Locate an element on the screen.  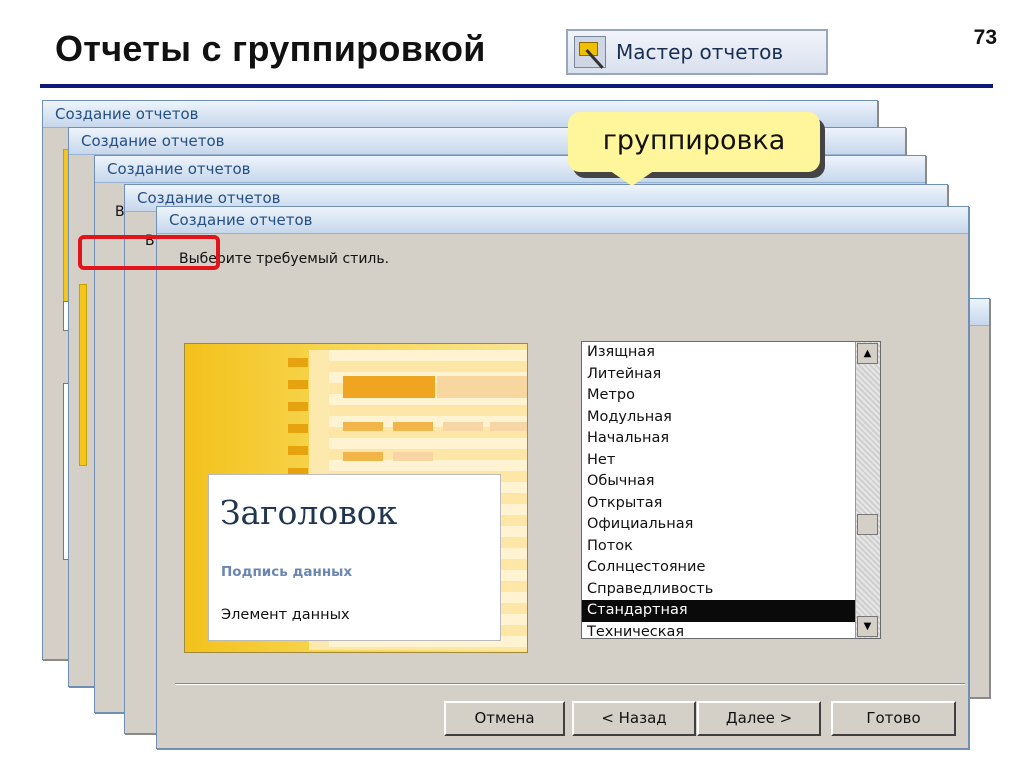
style-list-item: Изящная is located at coordinates (719, 353).